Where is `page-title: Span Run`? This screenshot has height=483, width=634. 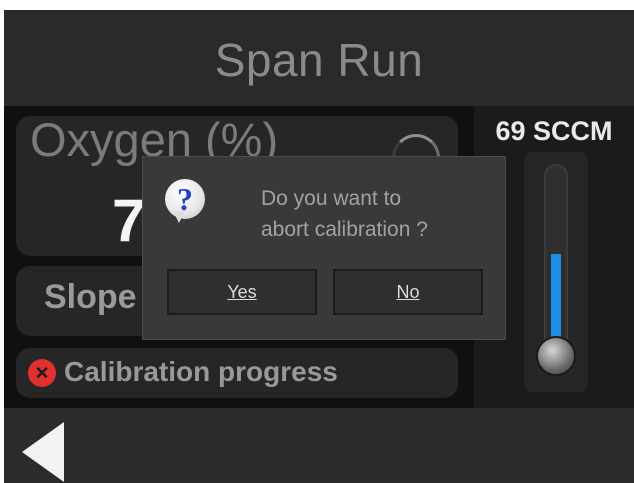
page-title: Span Run is located at coordinates (319, 60).